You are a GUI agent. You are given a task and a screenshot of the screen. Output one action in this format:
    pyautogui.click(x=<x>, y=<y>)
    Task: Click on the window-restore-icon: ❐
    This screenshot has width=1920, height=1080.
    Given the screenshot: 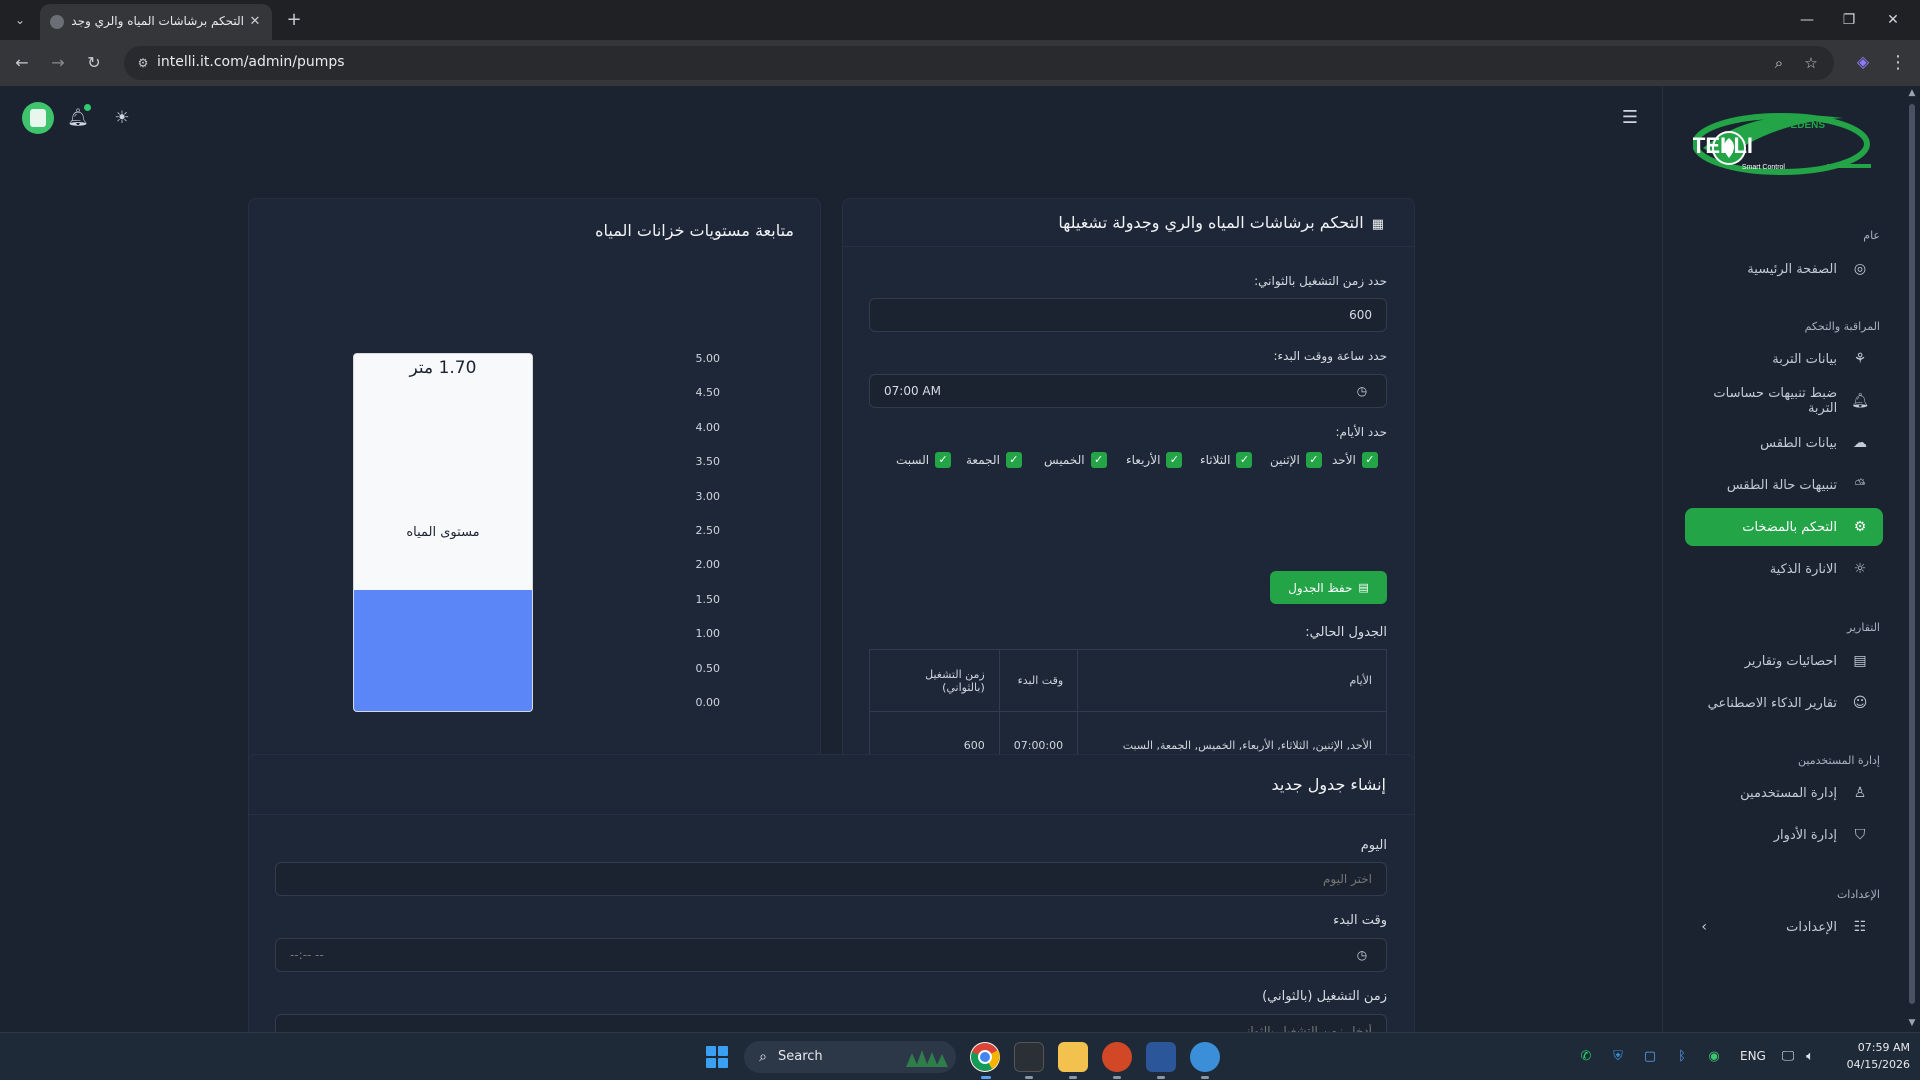 What is the action you would take?
    pyautogui.click(x=1849, y=20)
    